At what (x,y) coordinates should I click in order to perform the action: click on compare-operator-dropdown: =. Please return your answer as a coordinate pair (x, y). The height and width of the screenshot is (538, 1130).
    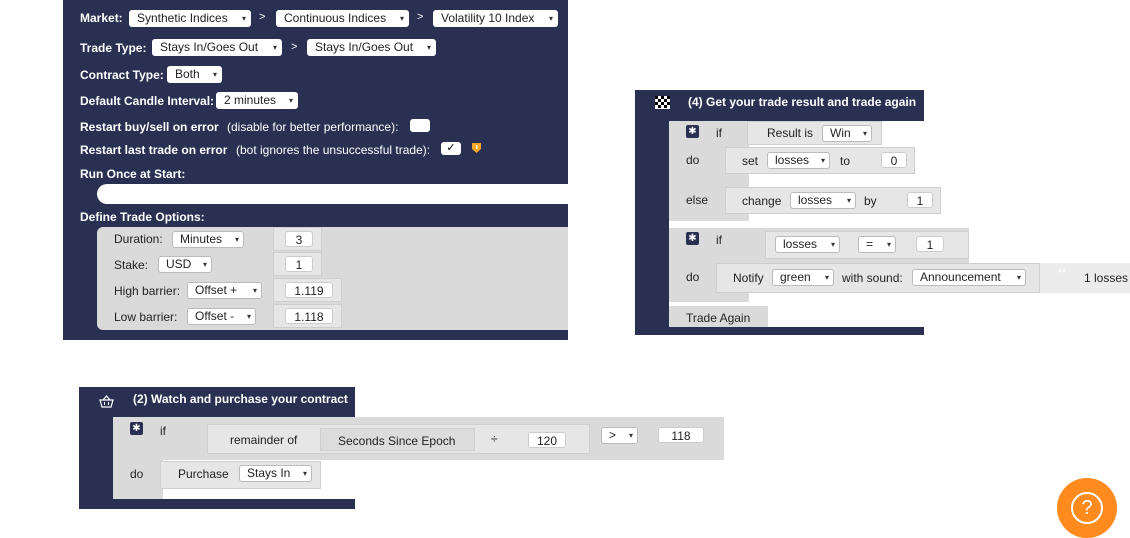
    Looking at the image, I should click on (877, 244).